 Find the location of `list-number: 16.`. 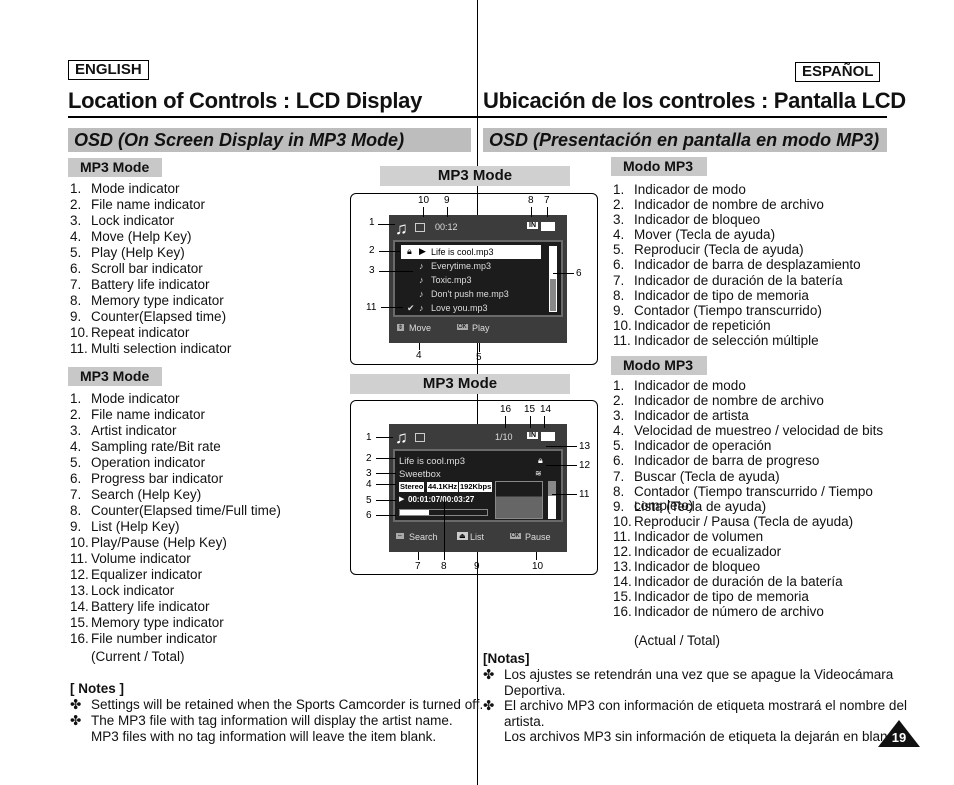

list-number: 16. is located at coordinates (79, 638).